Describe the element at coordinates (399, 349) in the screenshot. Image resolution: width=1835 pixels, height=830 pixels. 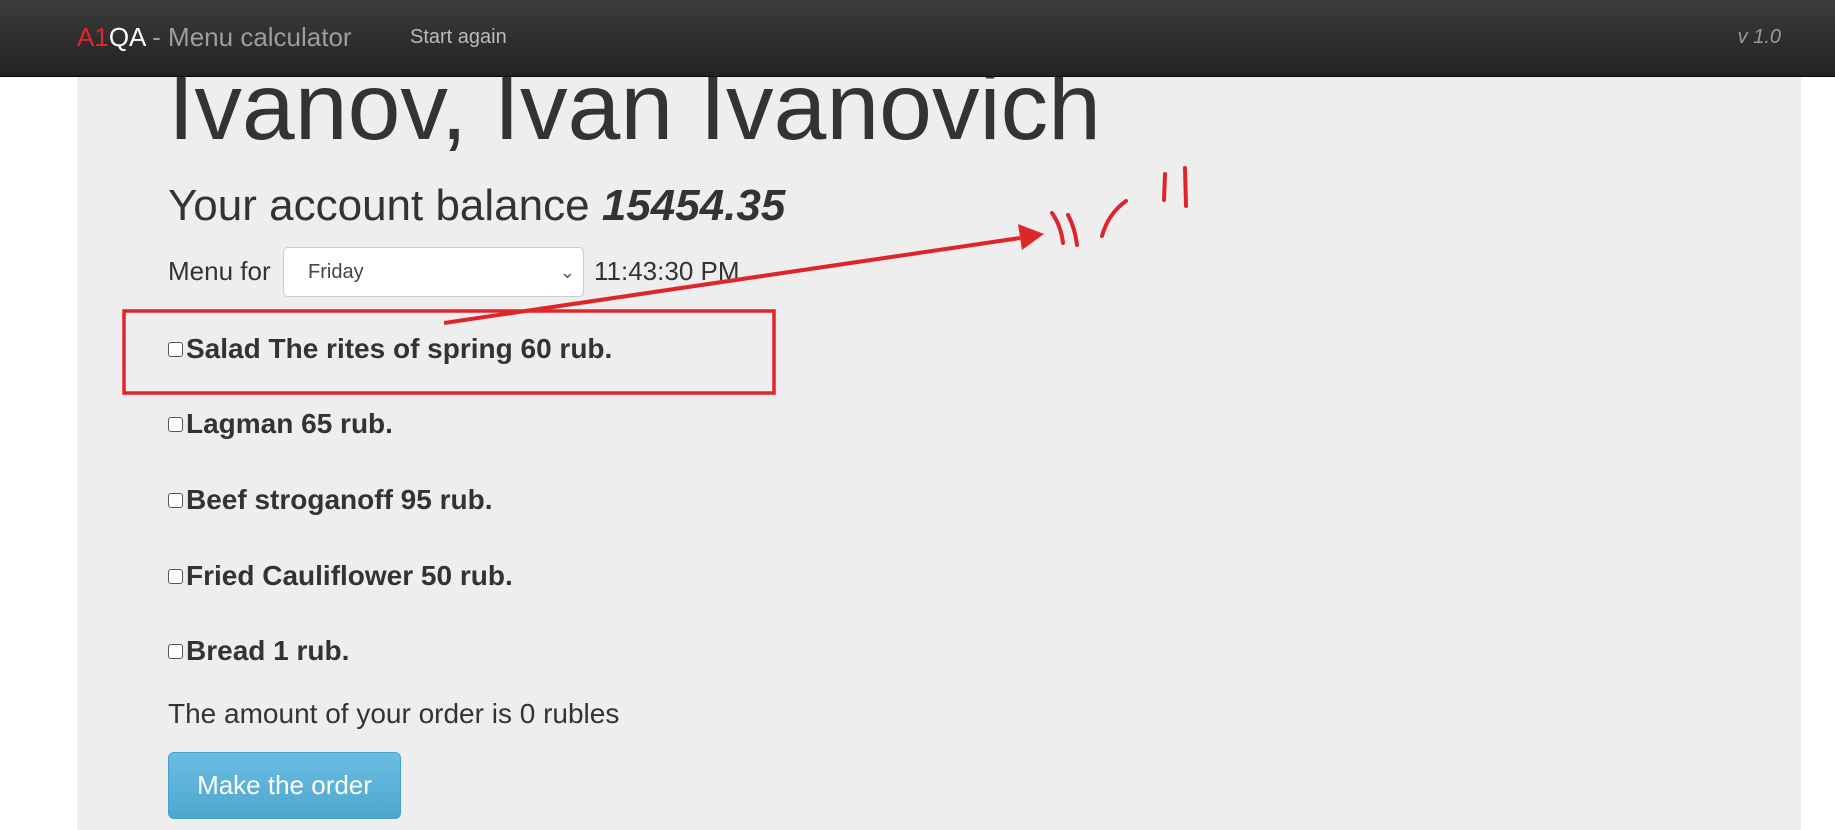
I see `menu-item-label: Salad The rites of spring 60 rub.` at that location.